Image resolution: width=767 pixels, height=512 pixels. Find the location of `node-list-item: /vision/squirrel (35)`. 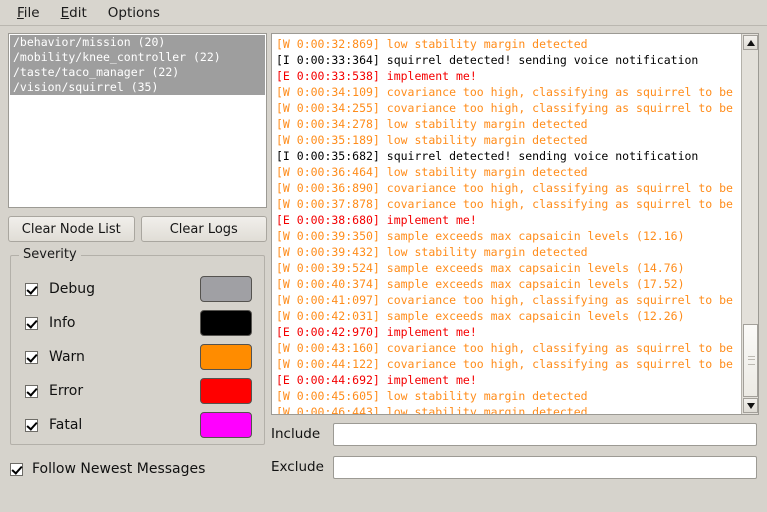

node-list-item: /vision/squirrel (35) is located at coordinates (137, 87).